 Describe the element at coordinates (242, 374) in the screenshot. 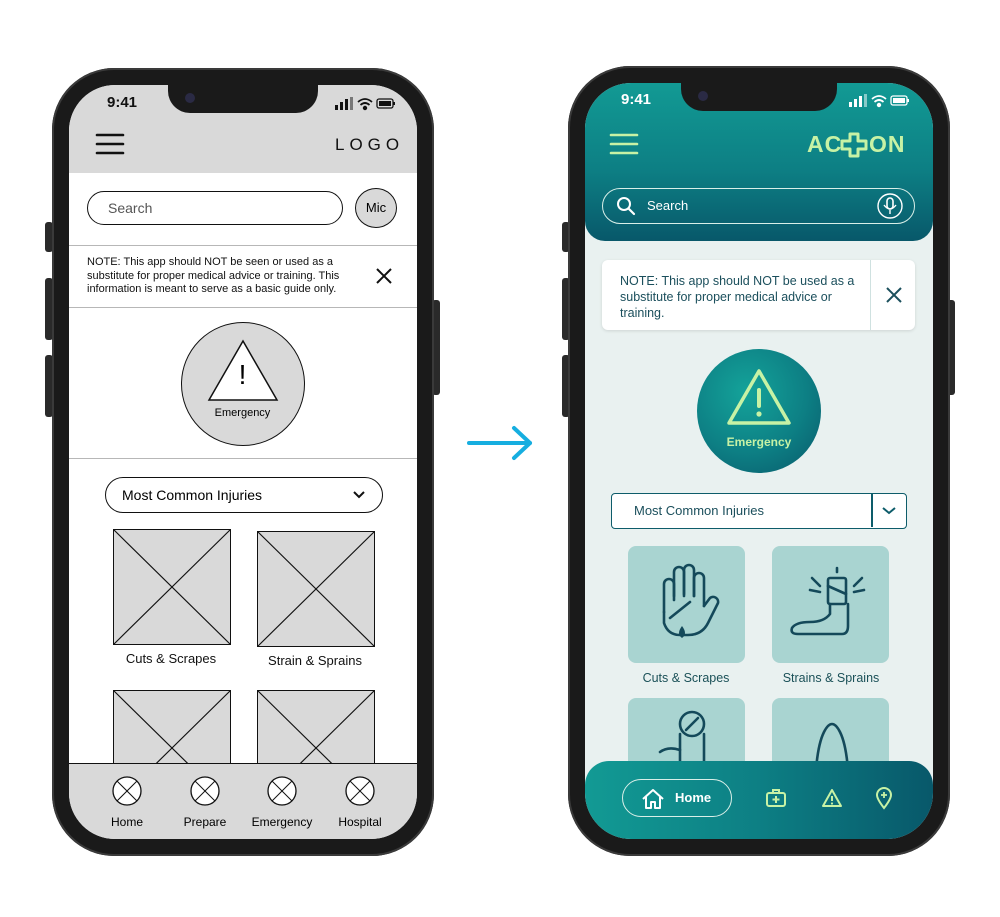

I see `warning-symbol: !` at that location.